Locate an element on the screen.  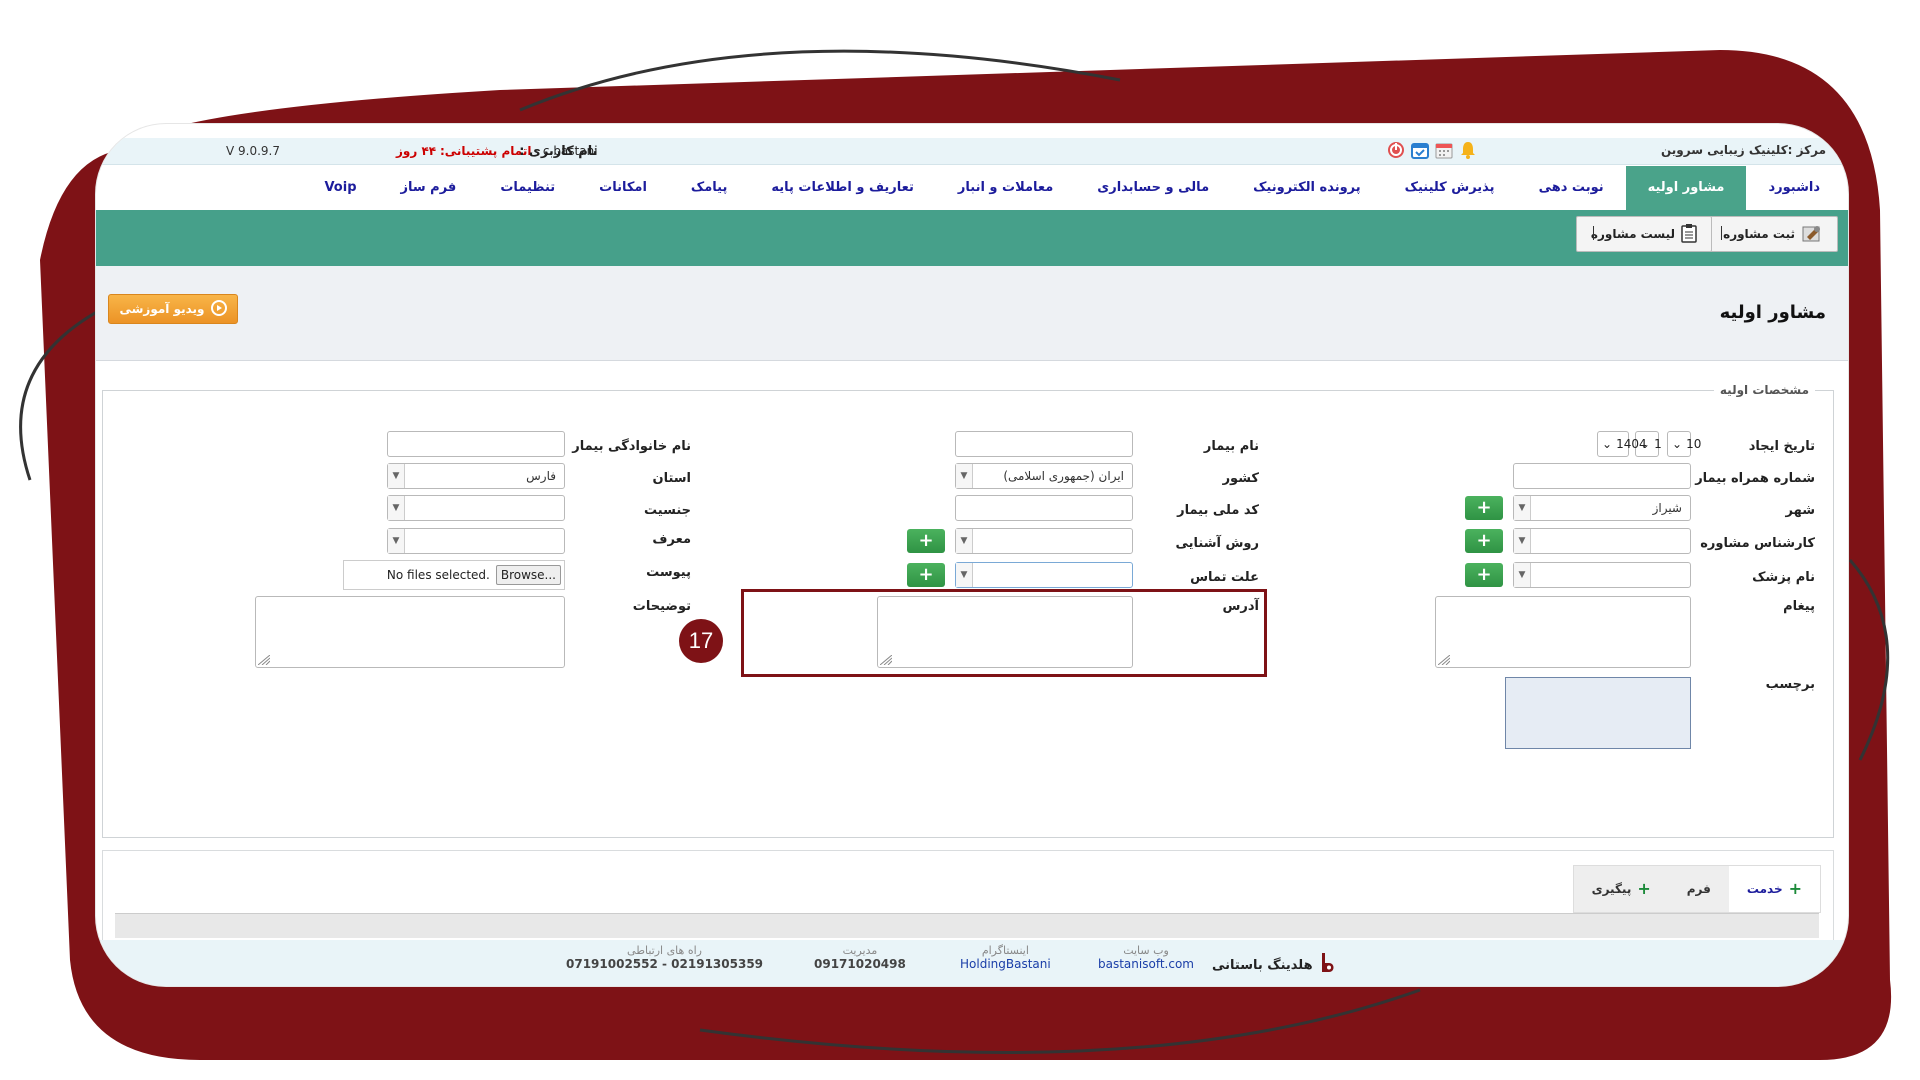
tab-content-strip is located at coordinates (967, 925).